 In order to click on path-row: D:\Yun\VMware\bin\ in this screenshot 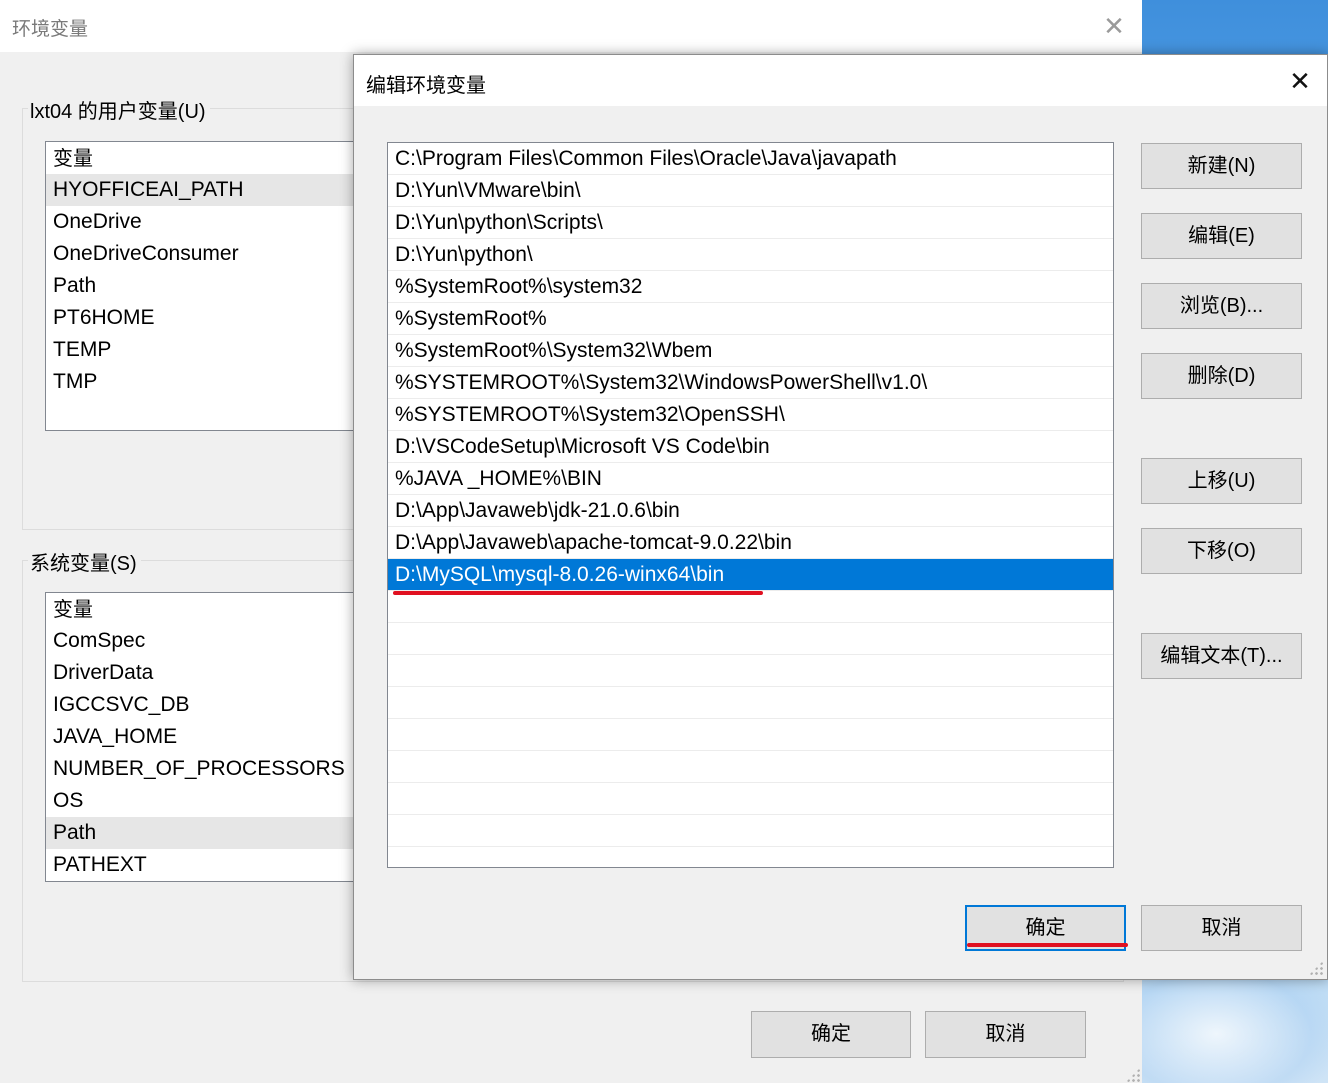, I will do `click(750, 191)`.